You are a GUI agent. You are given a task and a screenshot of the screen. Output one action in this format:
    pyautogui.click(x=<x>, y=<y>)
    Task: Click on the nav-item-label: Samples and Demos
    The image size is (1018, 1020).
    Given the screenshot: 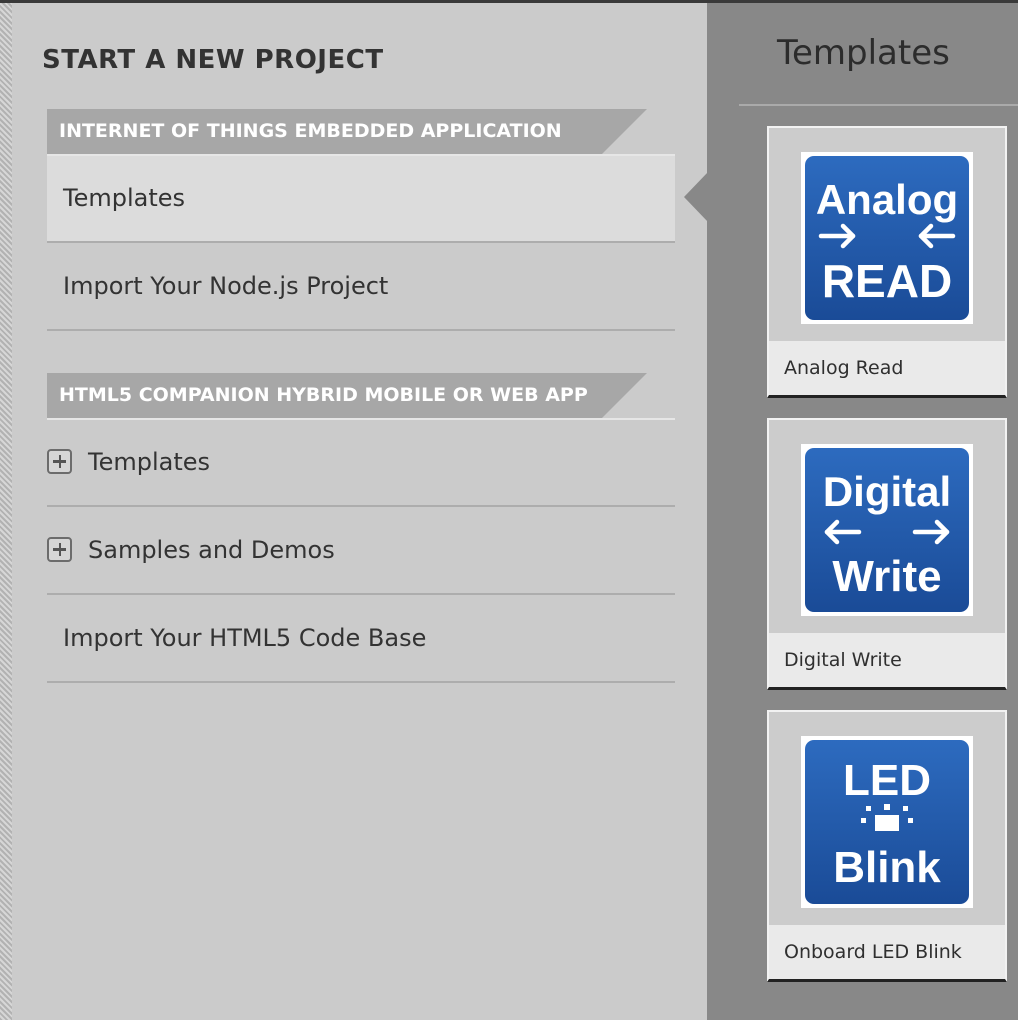 What is the action you would take?
    pyautogui.click(x=211, y=550)
    